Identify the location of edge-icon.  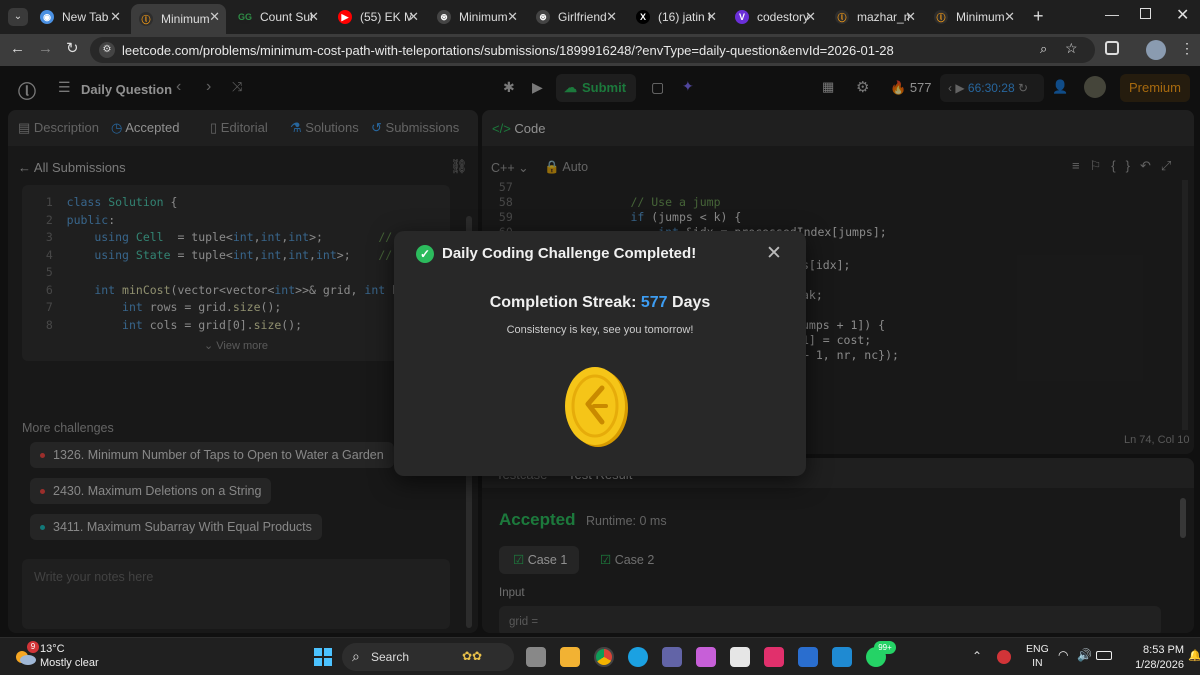
(638, 657).